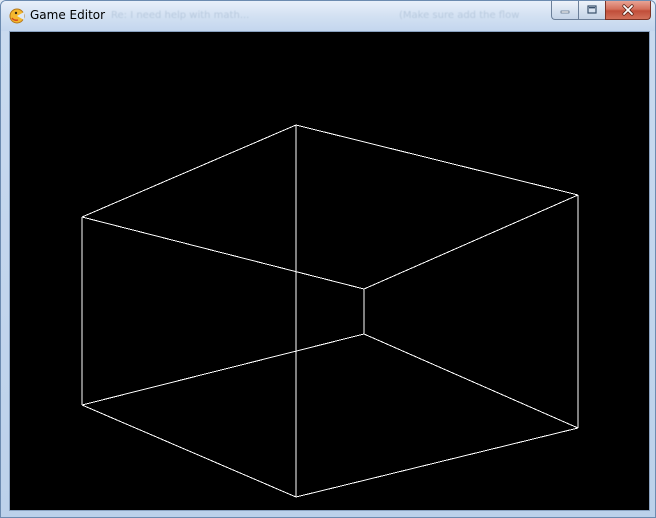 This screenshot has width=656, height=518. I want to click on maximize-icon, so click(592, 9).